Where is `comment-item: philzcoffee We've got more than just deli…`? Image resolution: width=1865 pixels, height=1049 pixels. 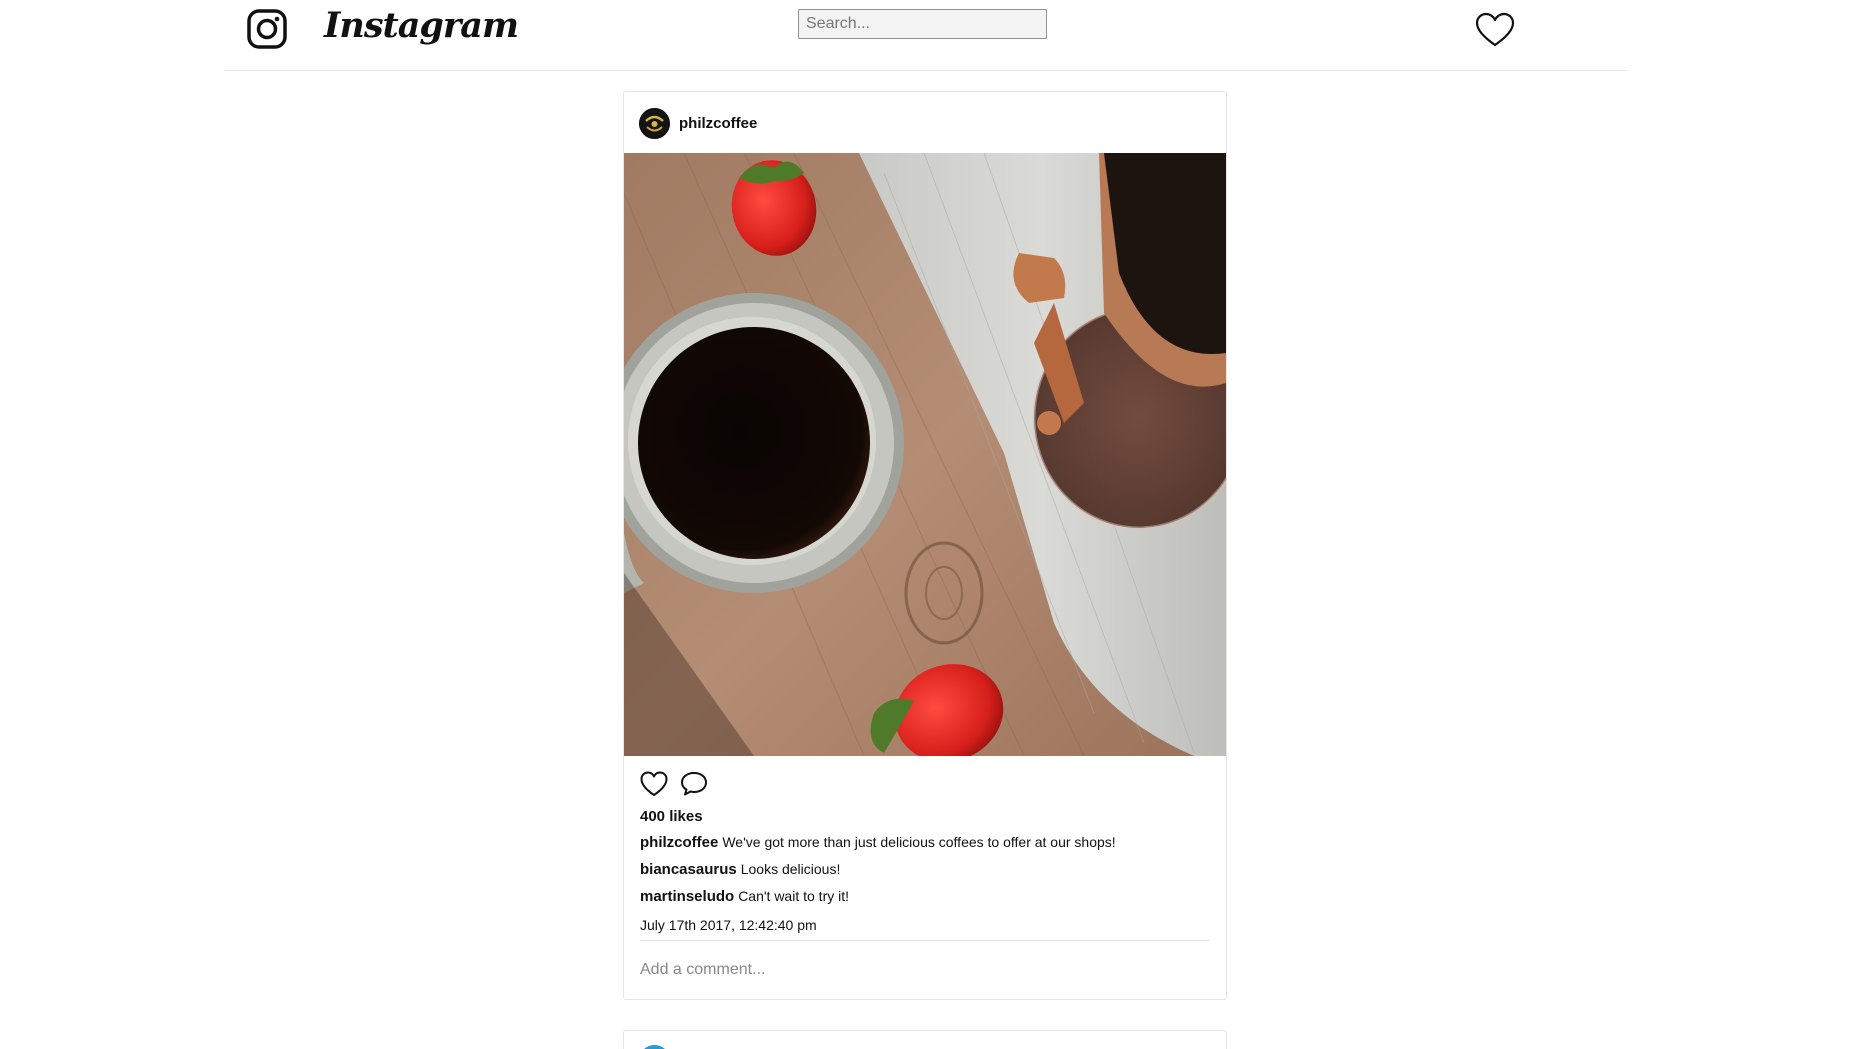
comment-item: philzcoffee We've got more than just deli… is located at coordinates (878, 842).